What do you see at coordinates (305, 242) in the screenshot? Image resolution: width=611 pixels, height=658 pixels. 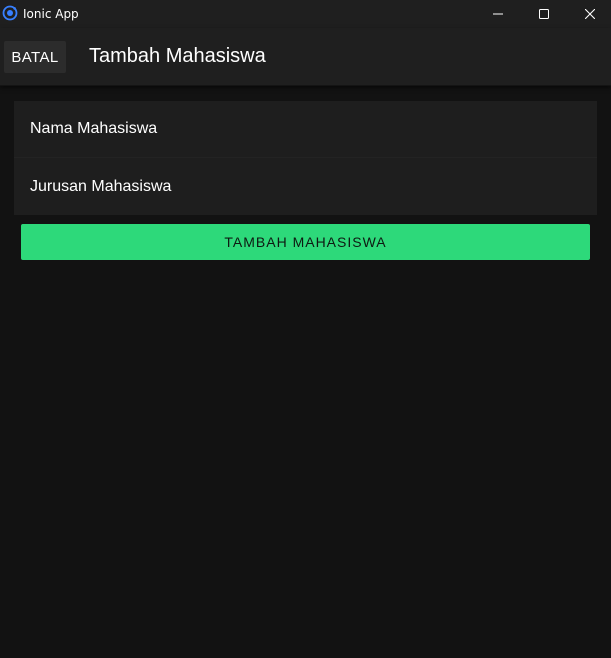 I see `add-student-button: TAMBAH MAHASISWA` at bounding box center [305, 242].